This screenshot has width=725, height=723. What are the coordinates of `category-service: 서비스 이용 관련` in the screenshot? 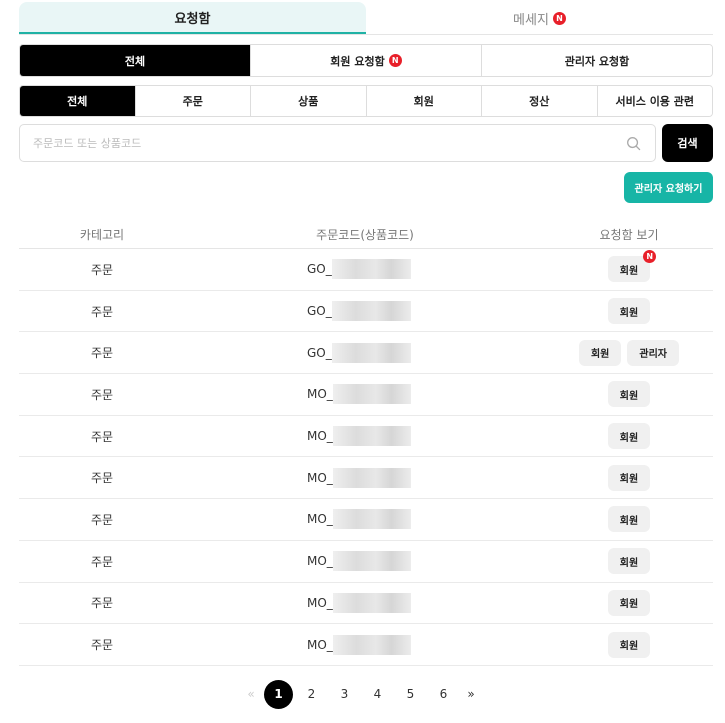 It's located at (654, 101).